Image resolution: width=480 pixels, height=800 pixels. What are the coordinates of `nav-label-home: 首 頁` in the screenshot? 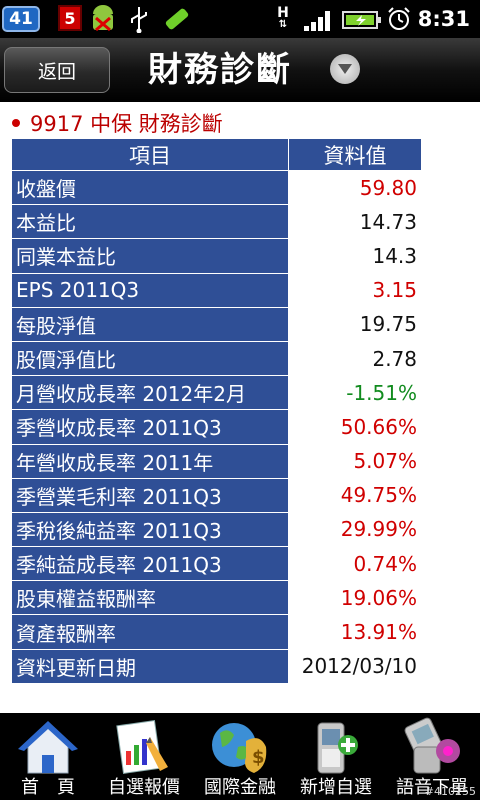 It's located at (48, 787).